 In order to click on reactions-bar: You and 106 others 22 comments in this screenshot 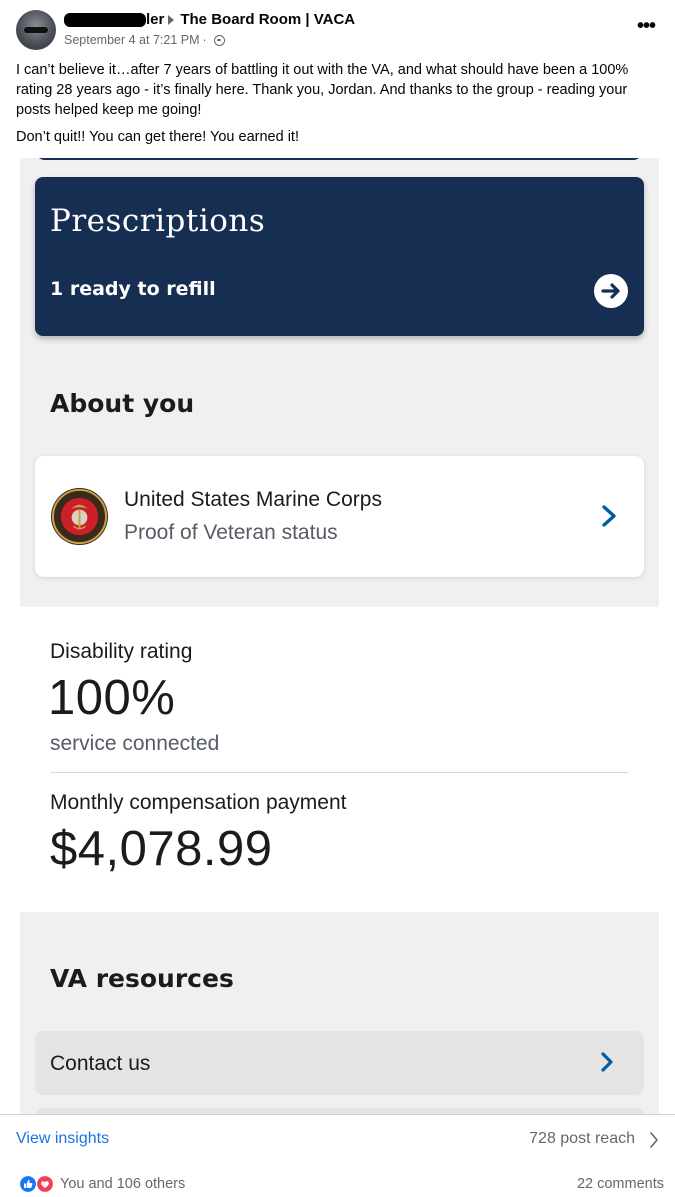, I will do `click(337, 1180)`.